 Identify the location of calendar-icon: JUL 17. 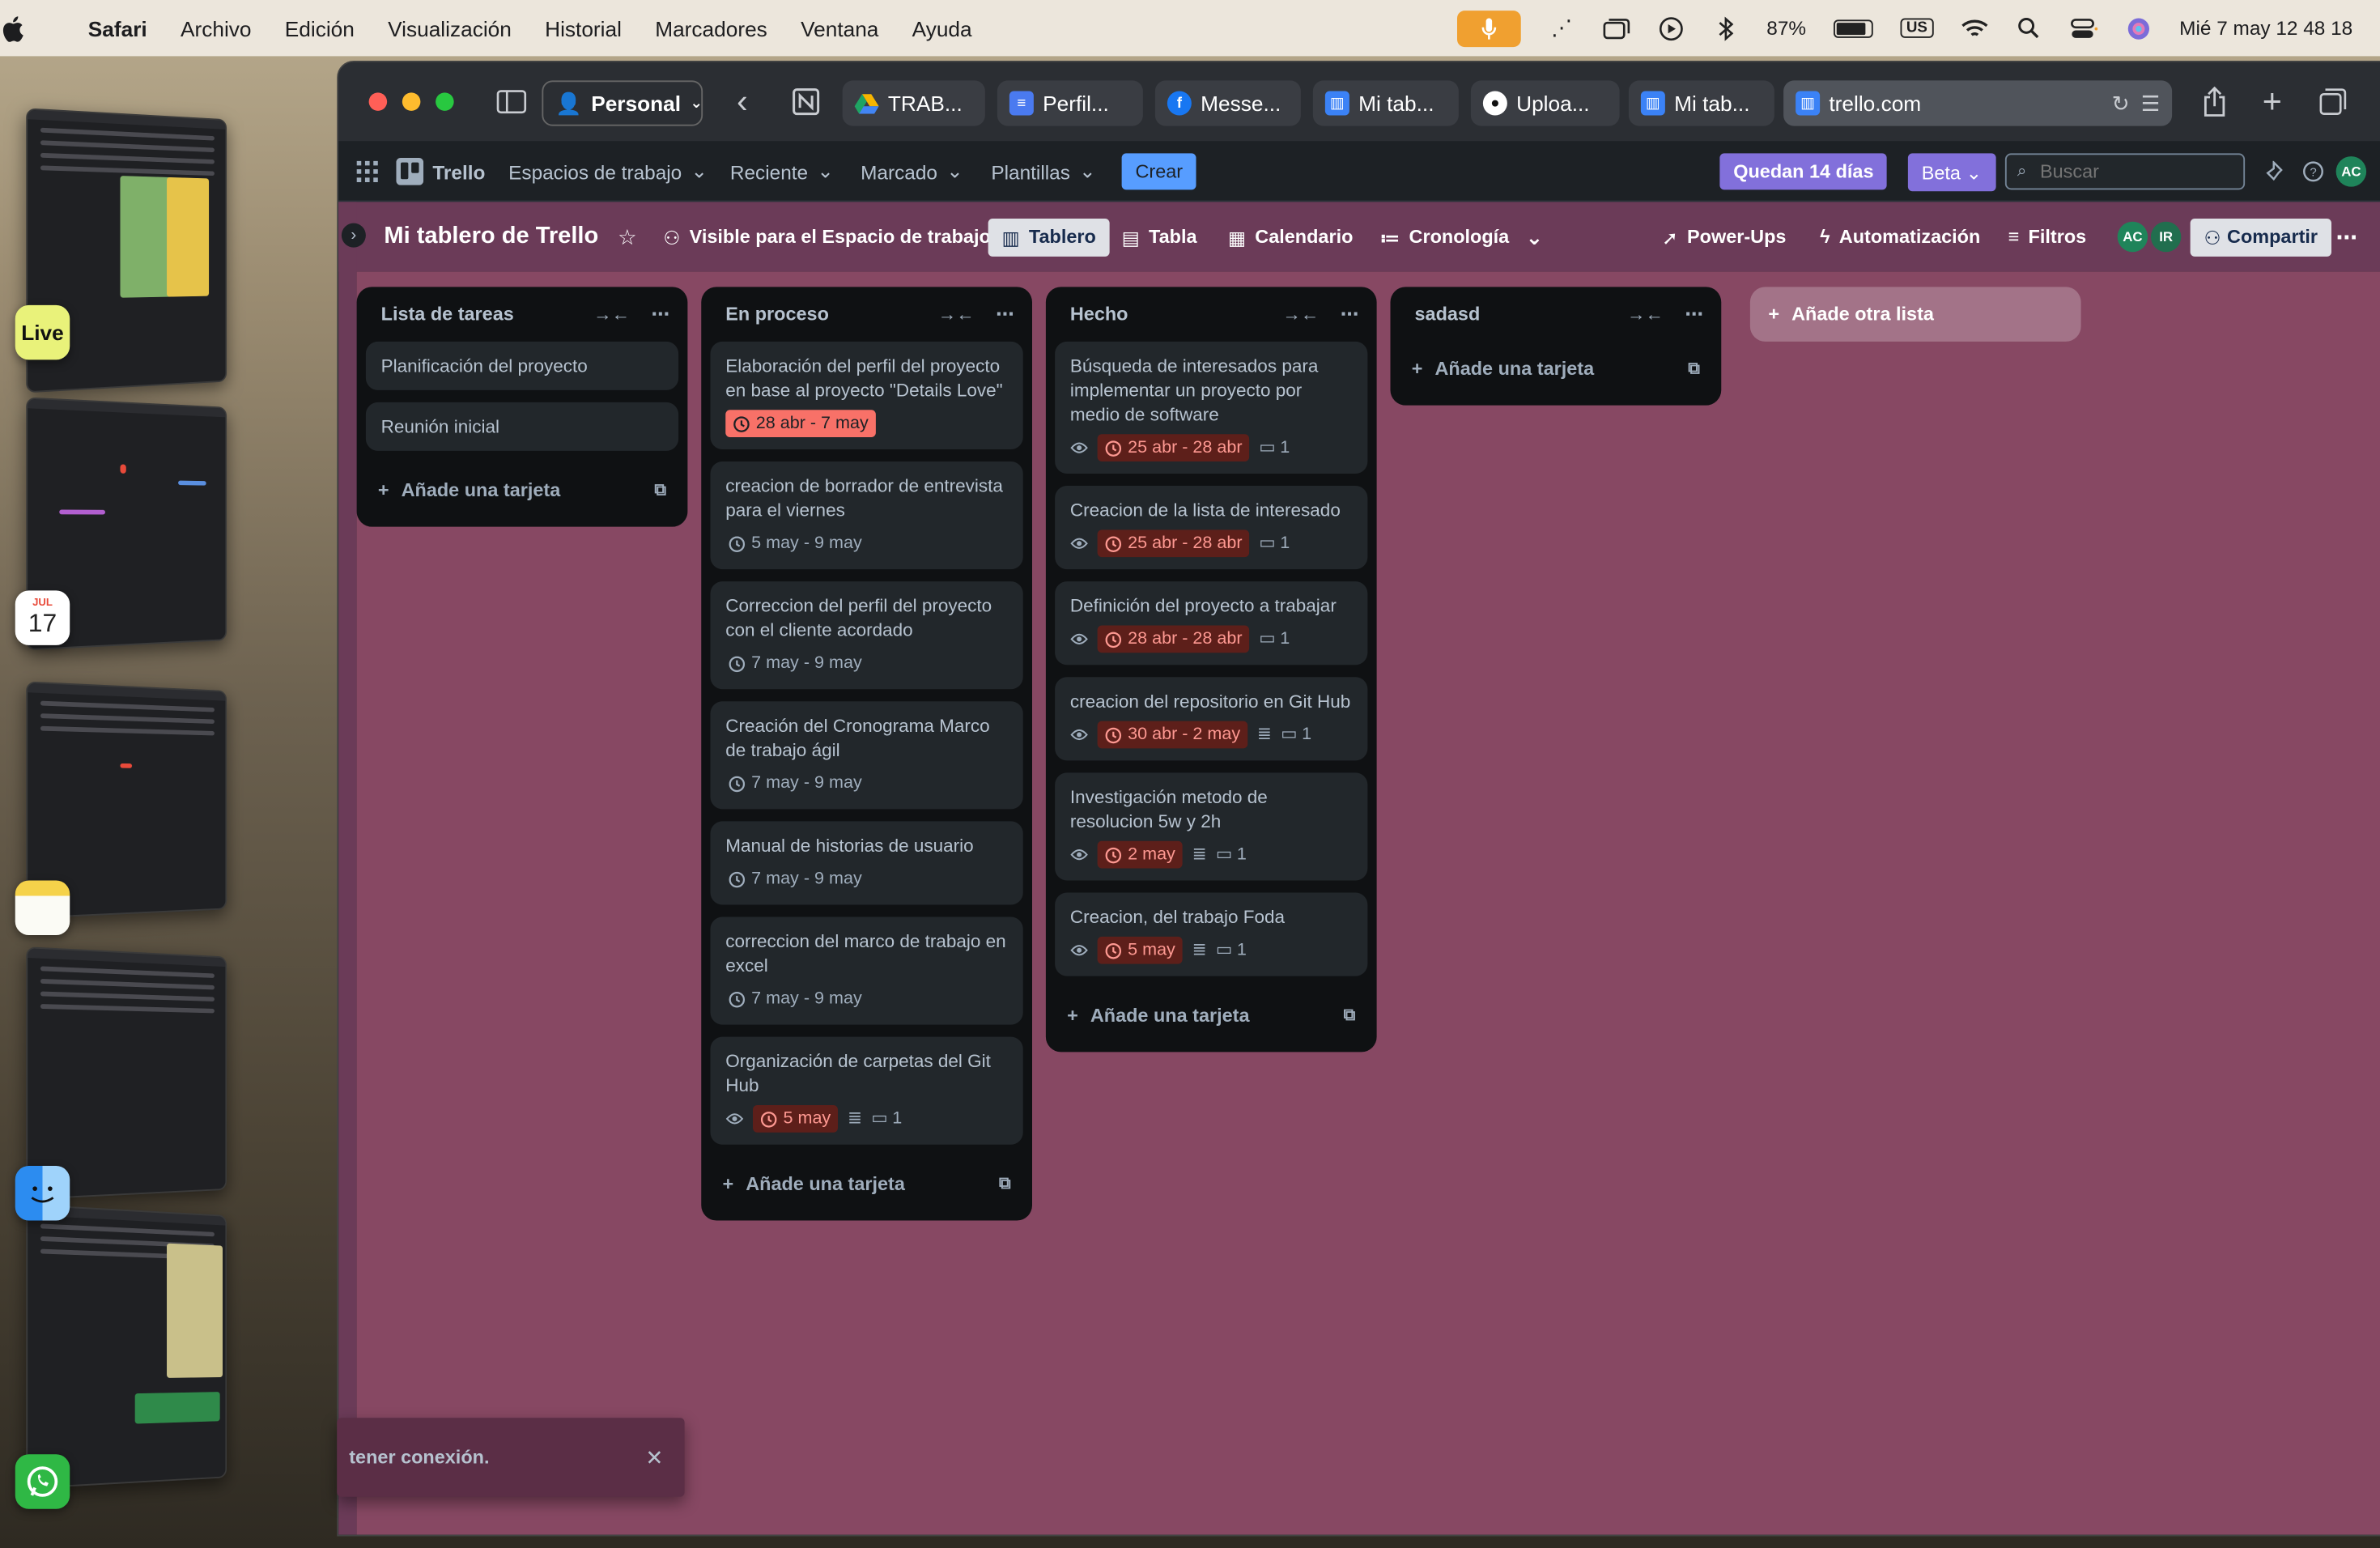
(42, 618).